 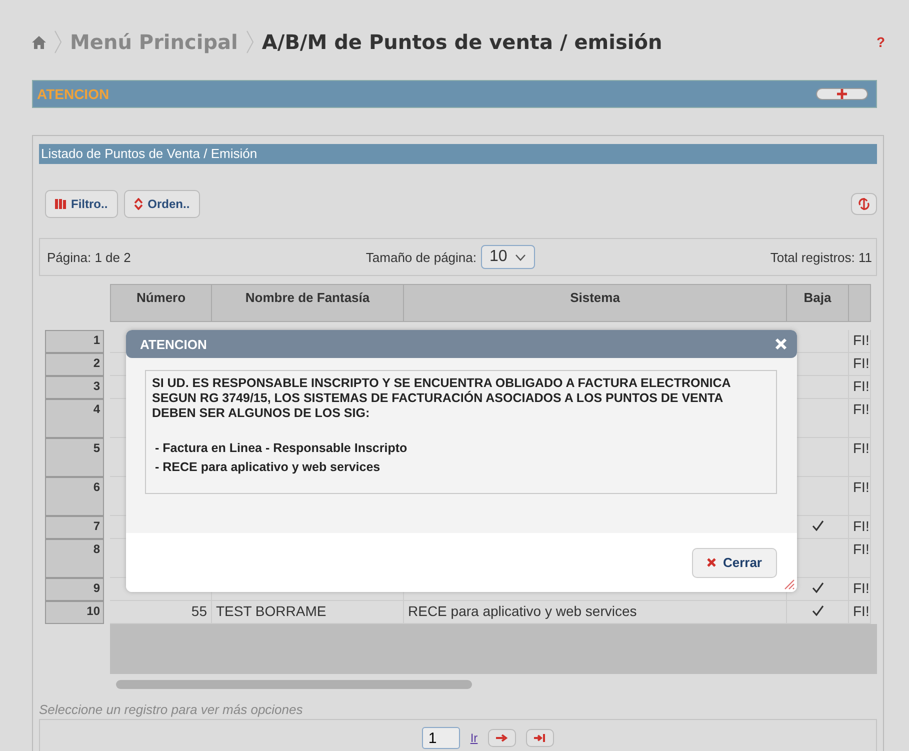 What do you see at coordinates (508, 257) in the screenshot?
I see `page-size-select: 10` at bounding box center [508, 257].